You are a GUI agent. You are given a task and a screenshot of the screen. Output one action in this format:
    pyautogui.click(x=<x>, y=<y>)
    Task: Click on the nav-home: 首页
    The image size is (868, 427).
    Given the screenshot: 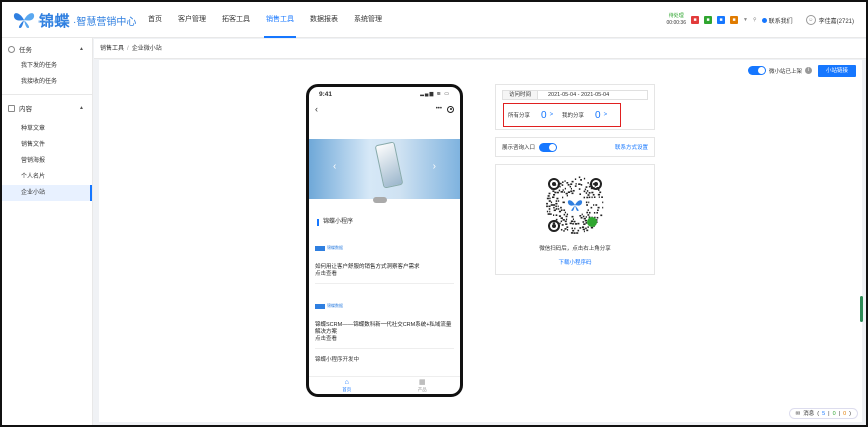 What is the action you would take?
    pyautogui.click(x=155, y=20)
    